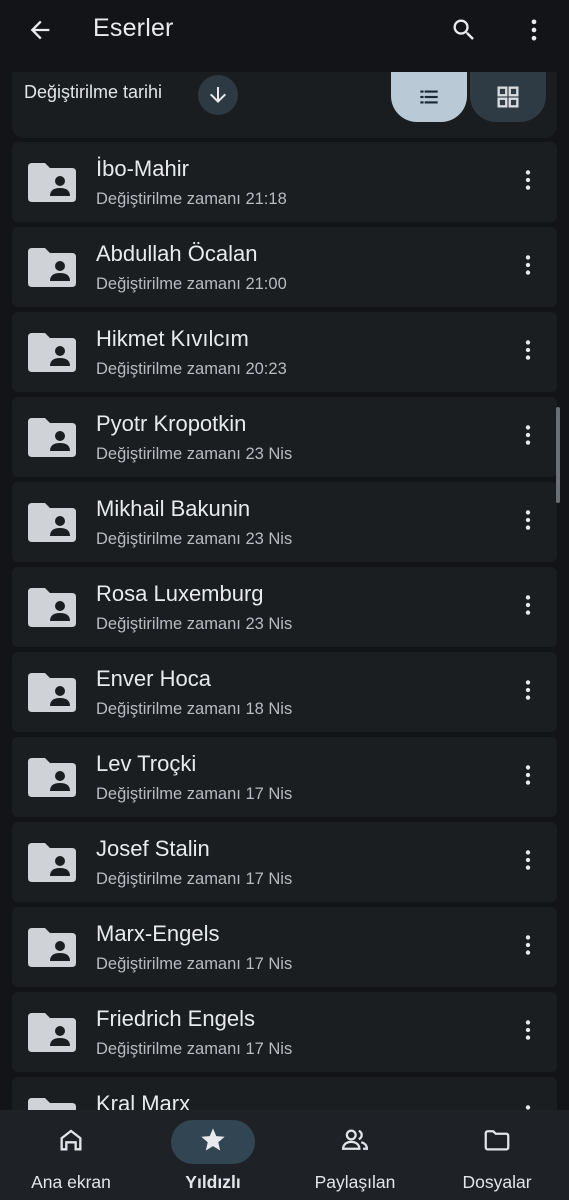  Describe the element at coordinates (284, 182) in the screenshot. I see `folder-row: İbo-Mahir Değiştirilme zamanı 21:18` at that location.